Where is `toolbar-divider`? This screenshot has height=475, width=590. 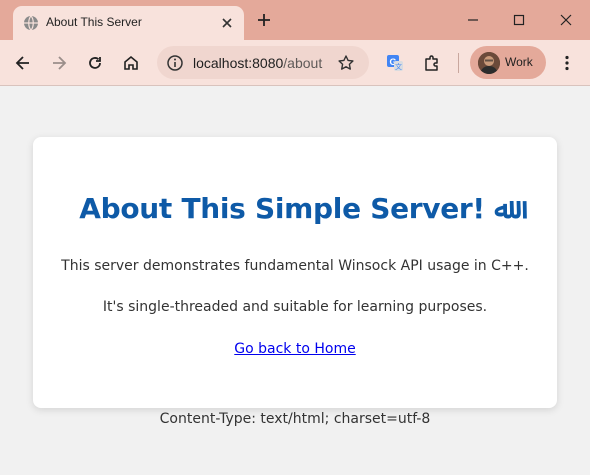 toolbar-divider is located at coordinates (458, 63).